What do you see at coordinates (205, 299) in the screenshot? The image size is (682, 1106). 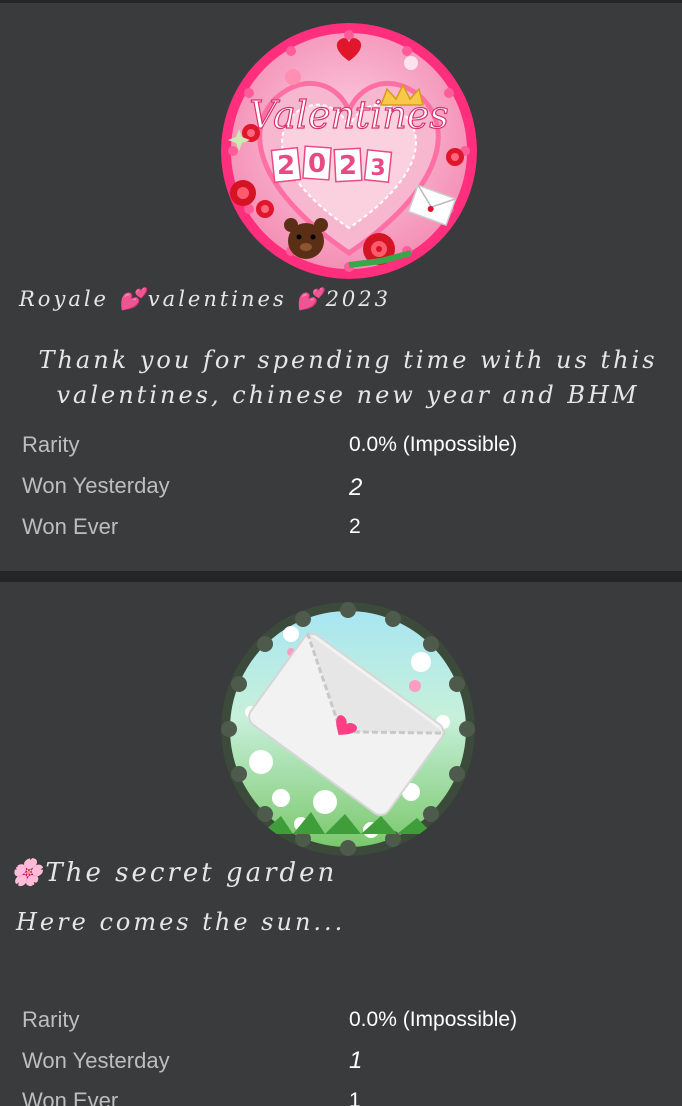 I see `badge-title: Royale 💕valentines 💕2023` at bounding box center [205, 299].